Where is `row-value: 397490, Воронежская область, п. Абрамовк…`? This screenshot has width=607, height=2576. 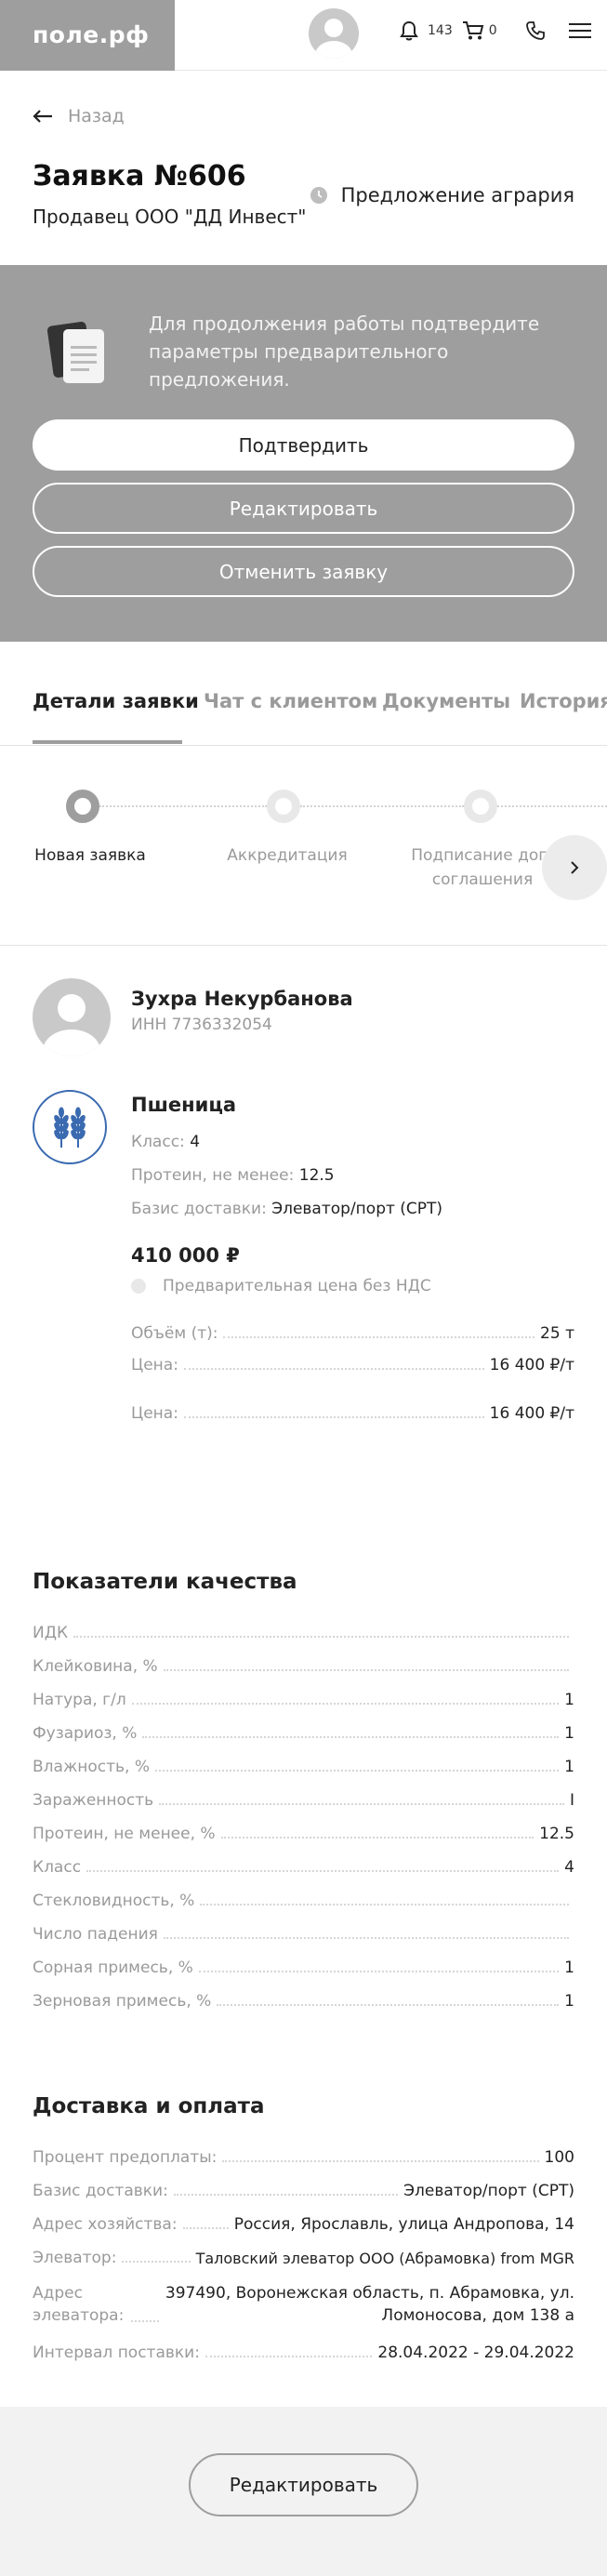 row-value: 397490, Воронежская область, п. Абрамовк… is located at coordinates (369, 2304).